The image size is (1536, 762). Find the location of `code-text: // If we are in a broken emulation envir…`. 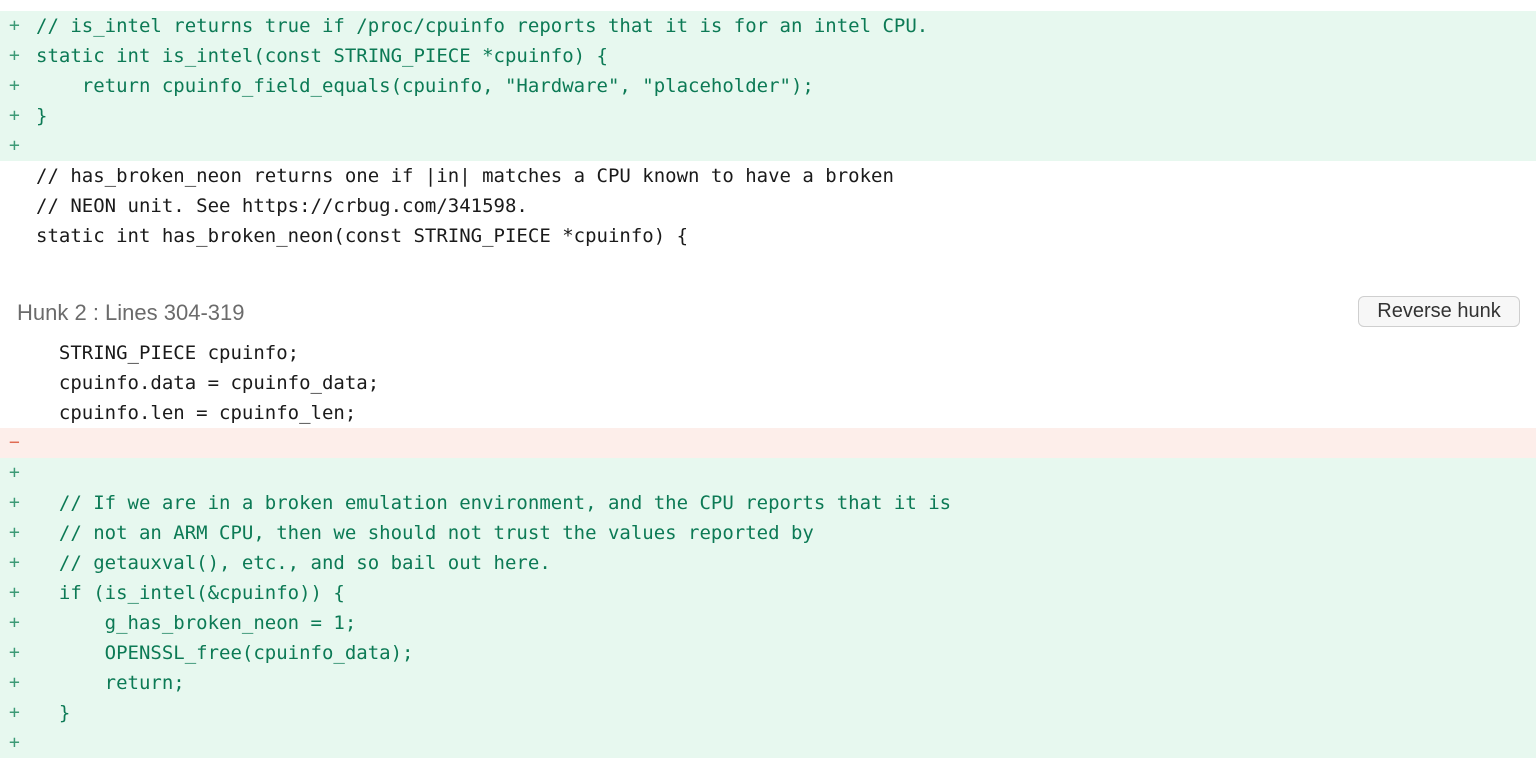

code-text: // If we are in a broken emulation envir… is located at coordinates (494, 503).